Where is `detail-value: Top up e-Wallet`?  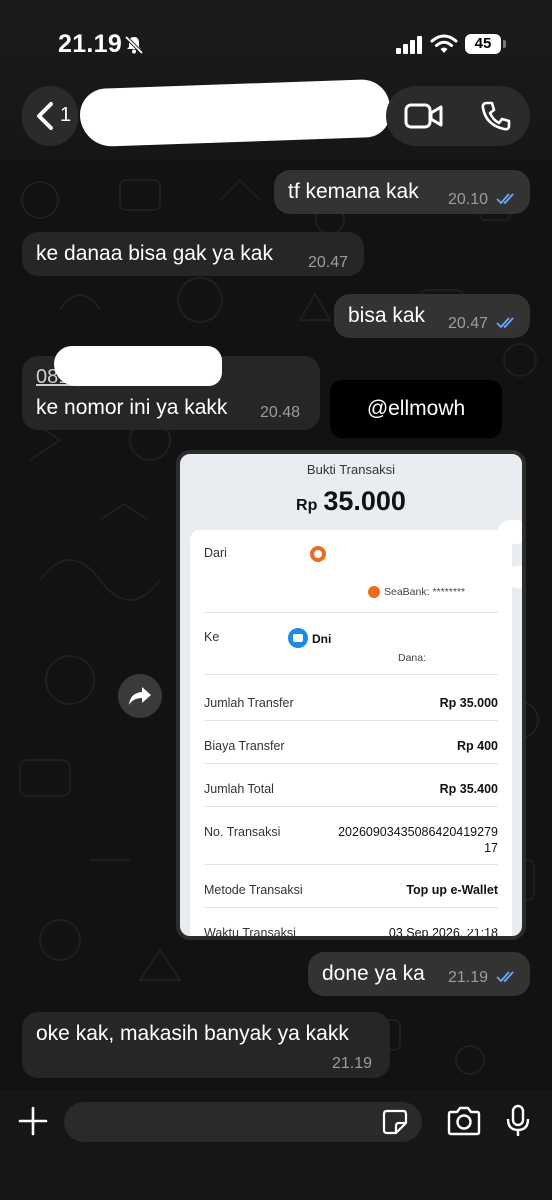 detail-value: Top up e-Wallet is located at coordinates (452, 890).